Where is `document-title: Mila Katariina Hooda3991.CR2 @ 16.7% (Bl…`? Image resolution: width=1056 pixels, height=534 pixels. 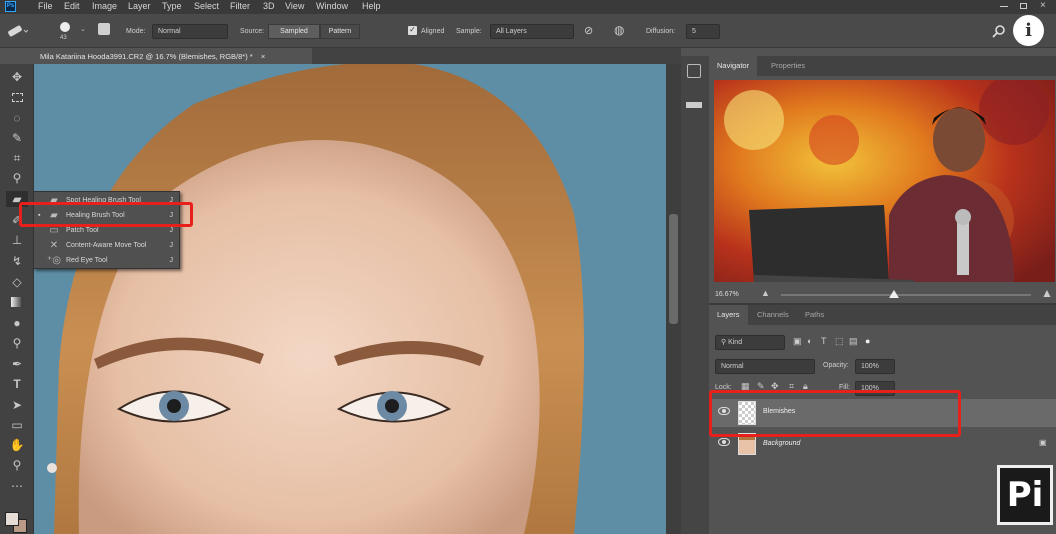
document-title: Mila Katariina Hooda3991.CR2 @ 16.7% (Bl… is located at coordinates (146, 56).